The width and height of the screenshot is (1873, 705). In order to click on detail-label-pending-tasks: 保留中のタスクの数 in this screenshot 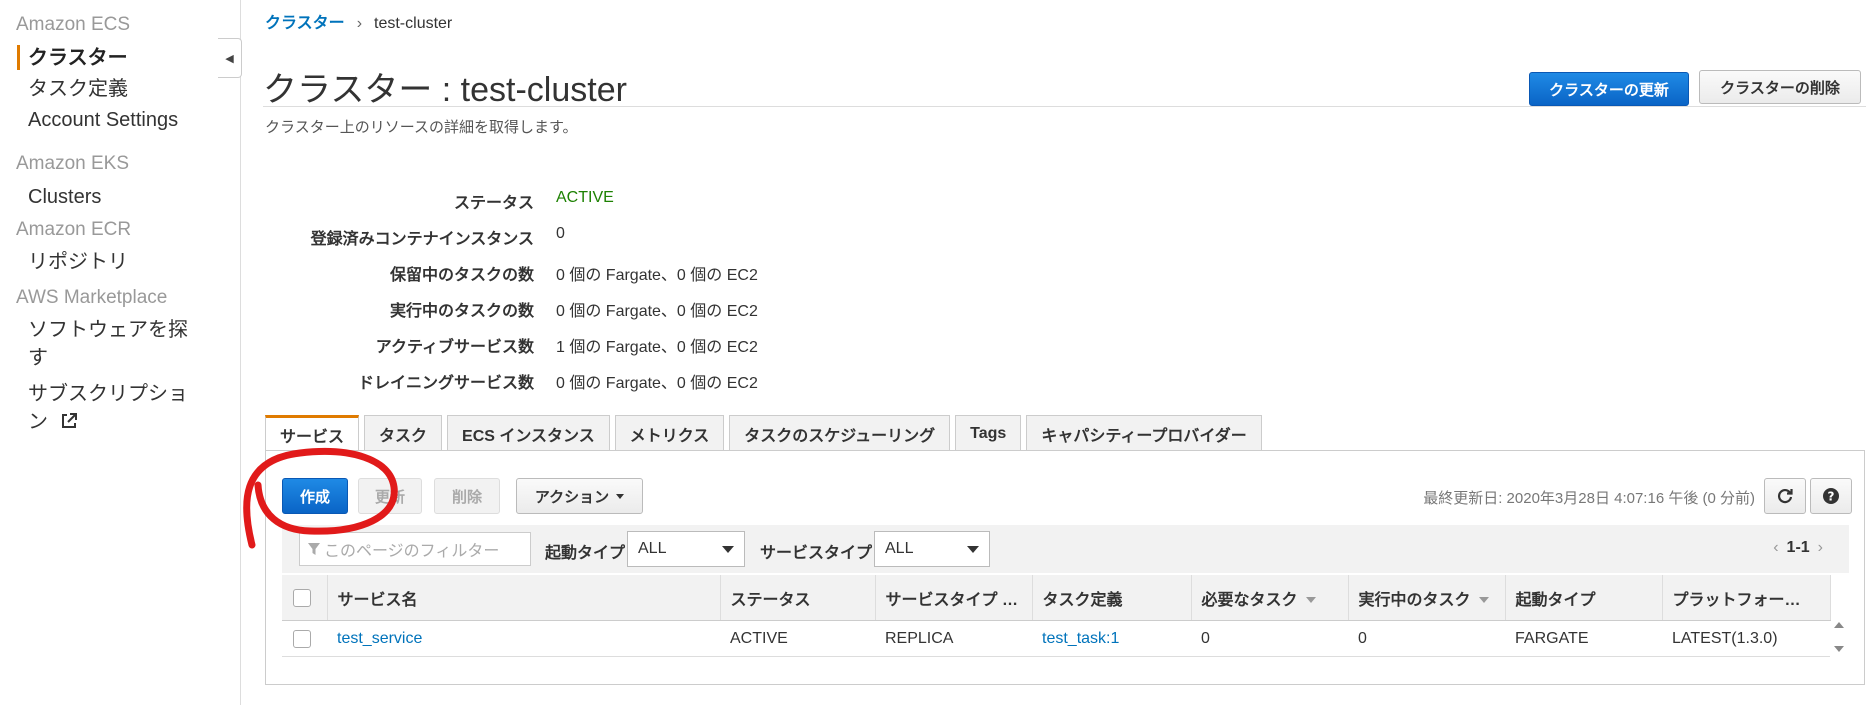, I will do `click(461, 275)`.